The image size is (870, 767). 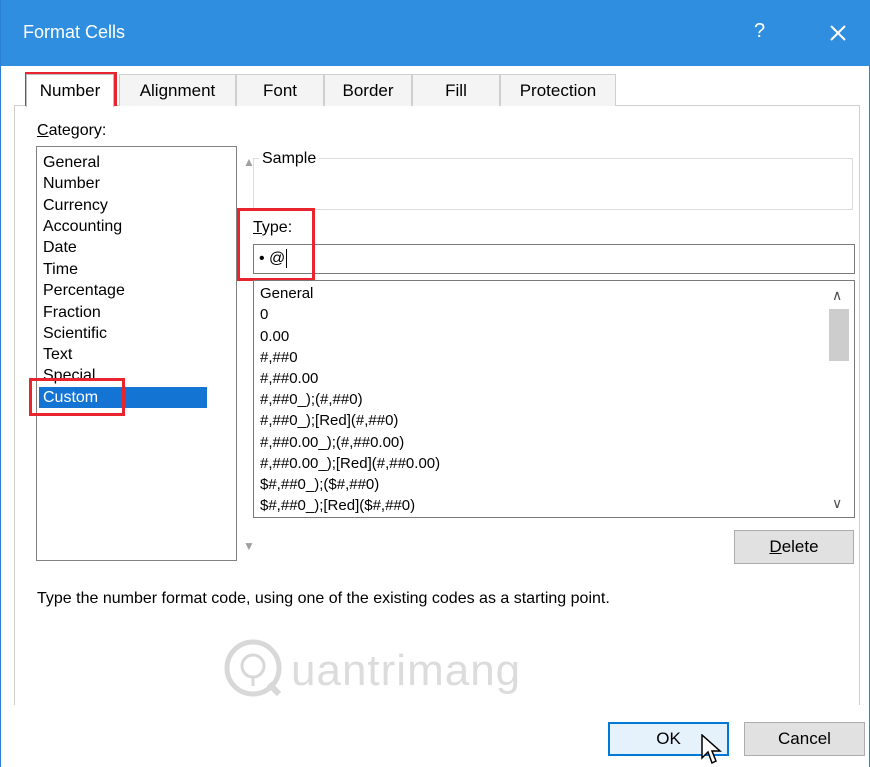 What do you see at coordinates (456, 90) in the screenshot?
I see `tab-fill: Fill` at bounding box center [456, 90].